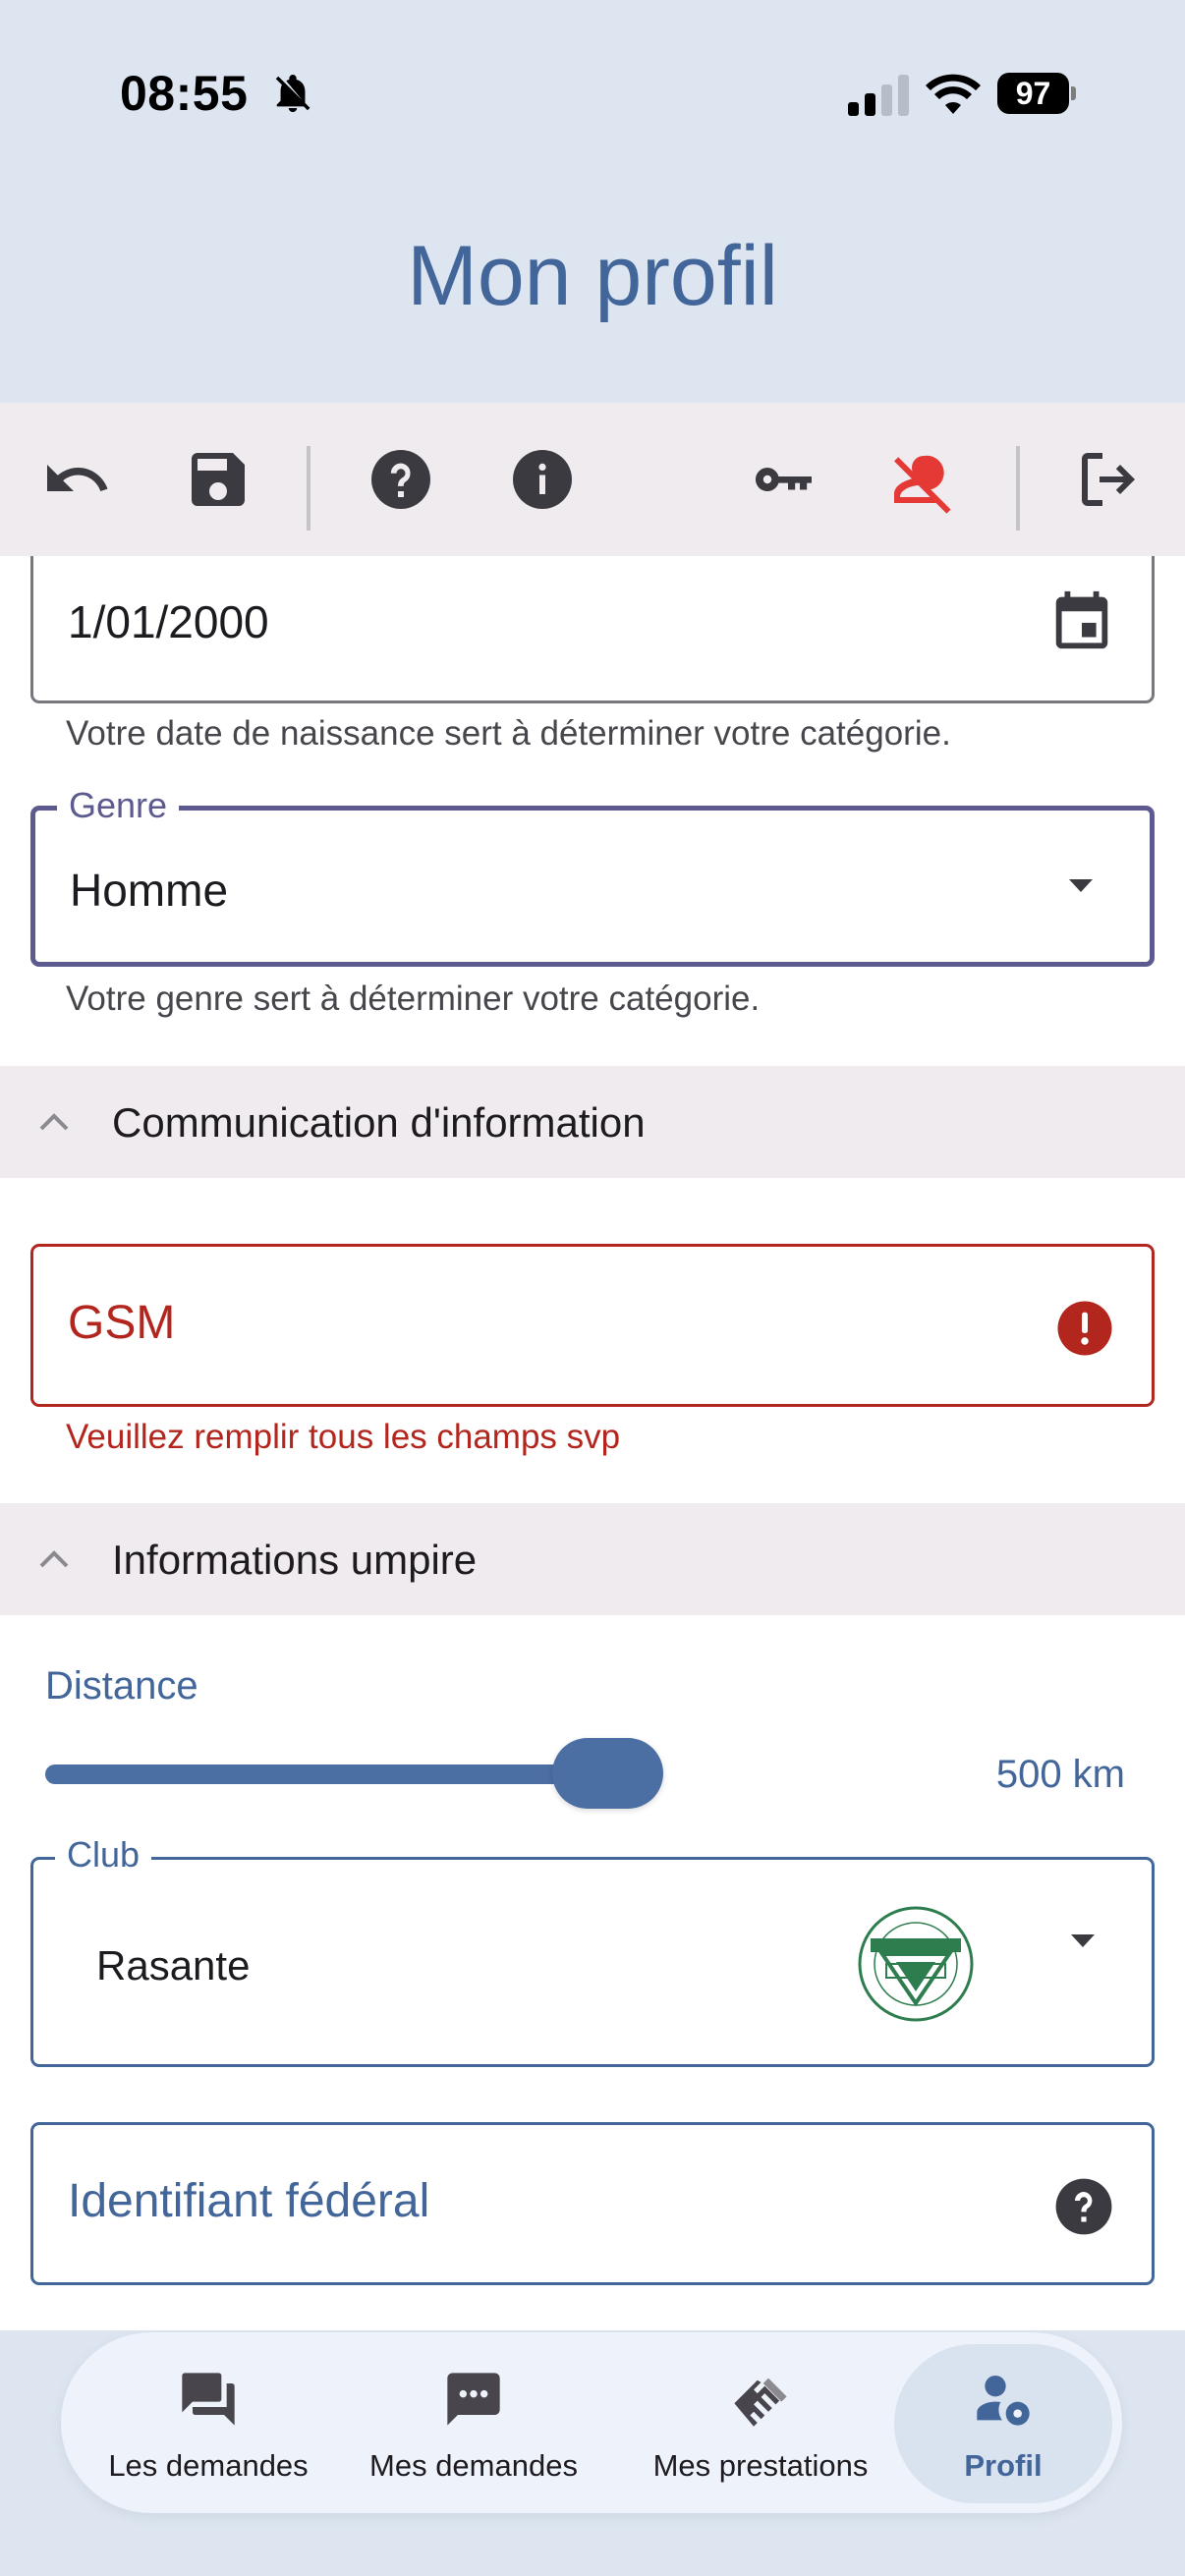 This screenshot has height=2576, width=1185. Describe the element at coordinates (295, 1560) in the screenshot. I see `section-umpire-label: Informations umpire` at that location.